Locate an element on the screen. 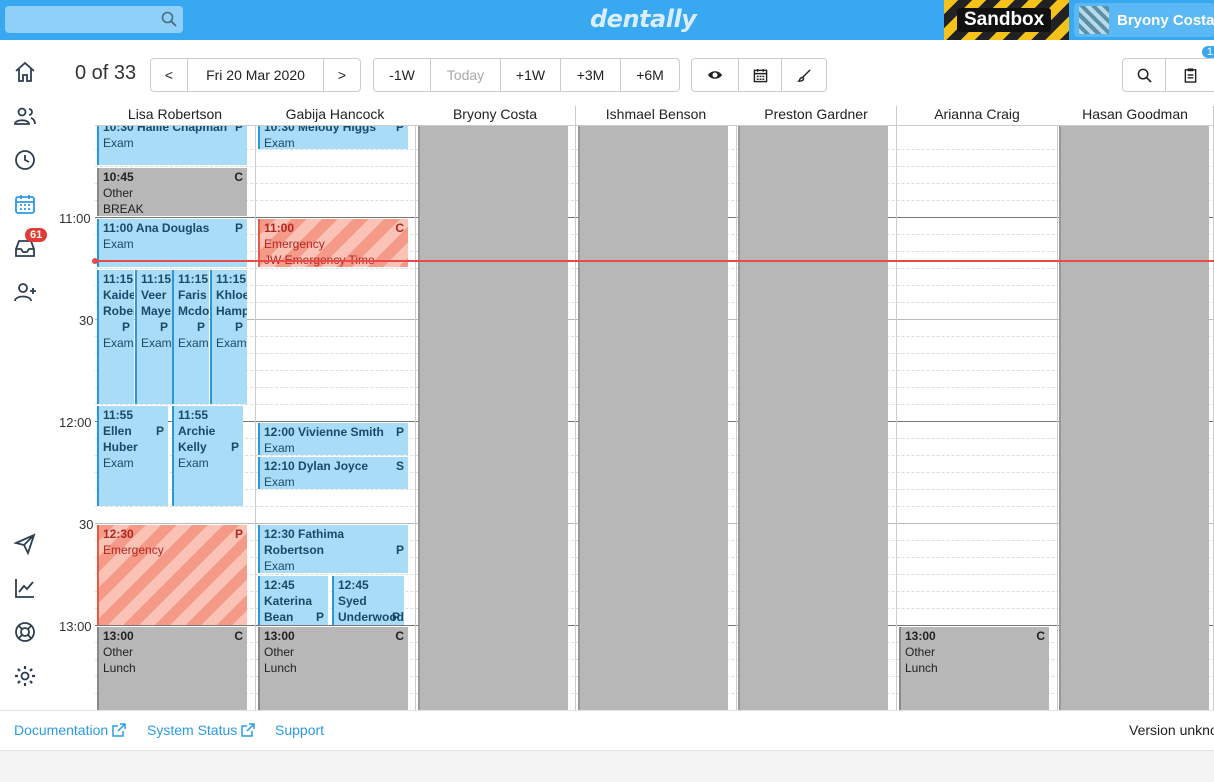 This screenshot has height=782, width=1214. practitioner-header: Ishmael Benson is located at coordinates (656, 116).